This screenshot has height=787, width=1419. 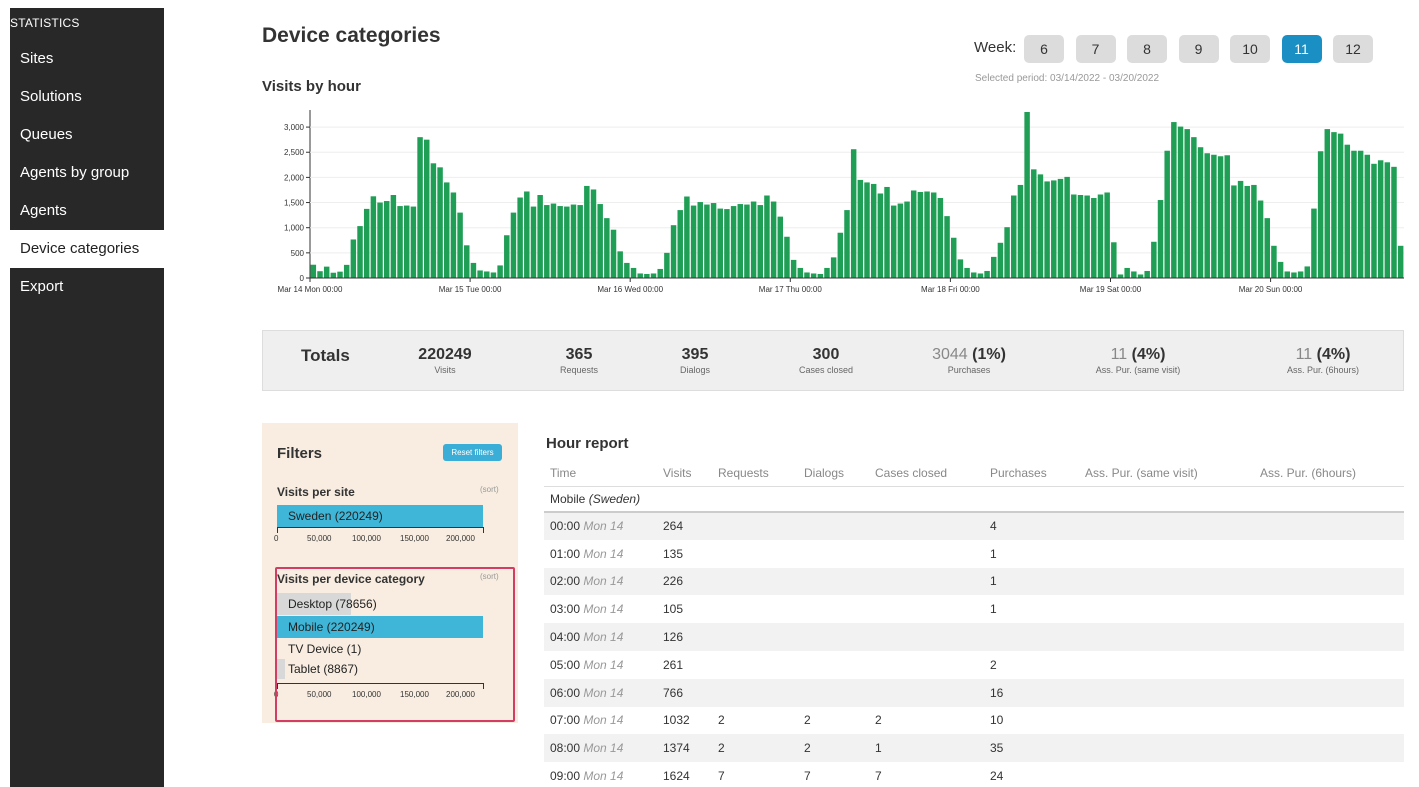 What do you see at coordinates (1031, 581) in the screenshot?
I see `cell-purchases: 1` at bounding box center [1031, 581].